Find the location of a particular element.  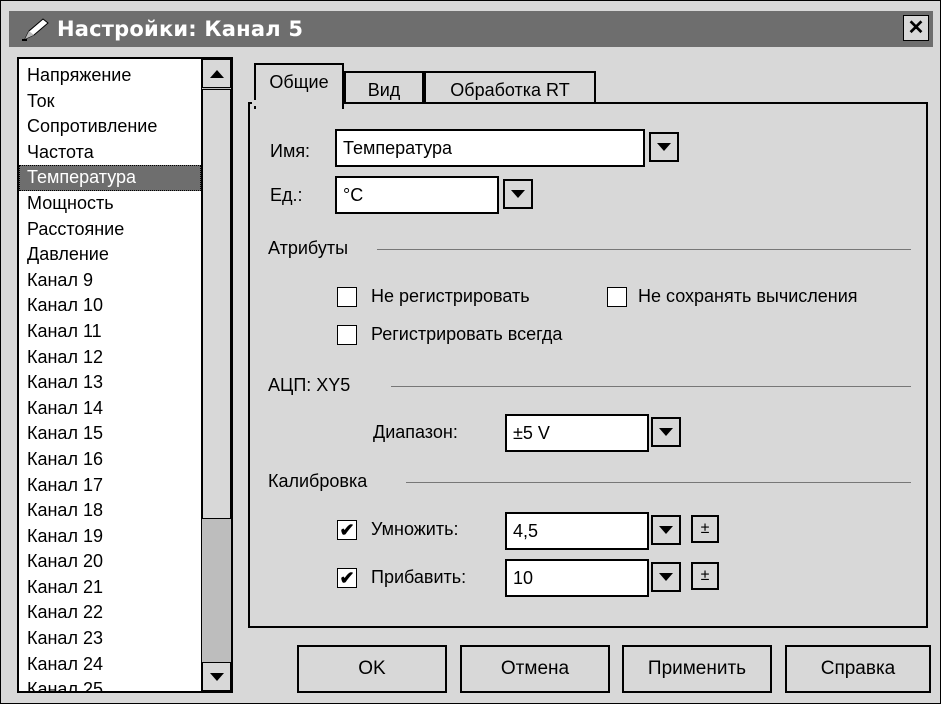

list-item: Сопротивление is located at coordinates (110, 127).